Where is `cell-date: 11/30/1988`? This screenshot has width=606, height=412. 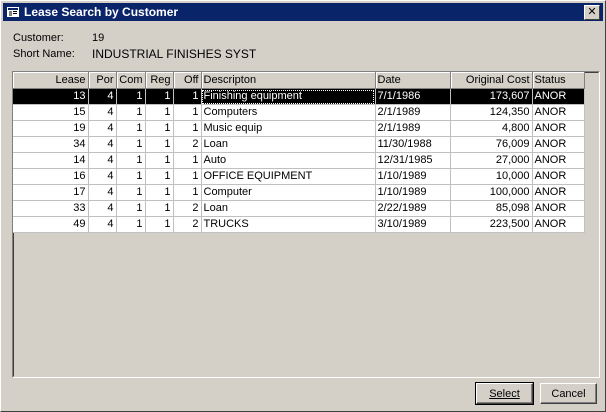
cell-date: 11/30/1988 is located at coordinates (413, 144).